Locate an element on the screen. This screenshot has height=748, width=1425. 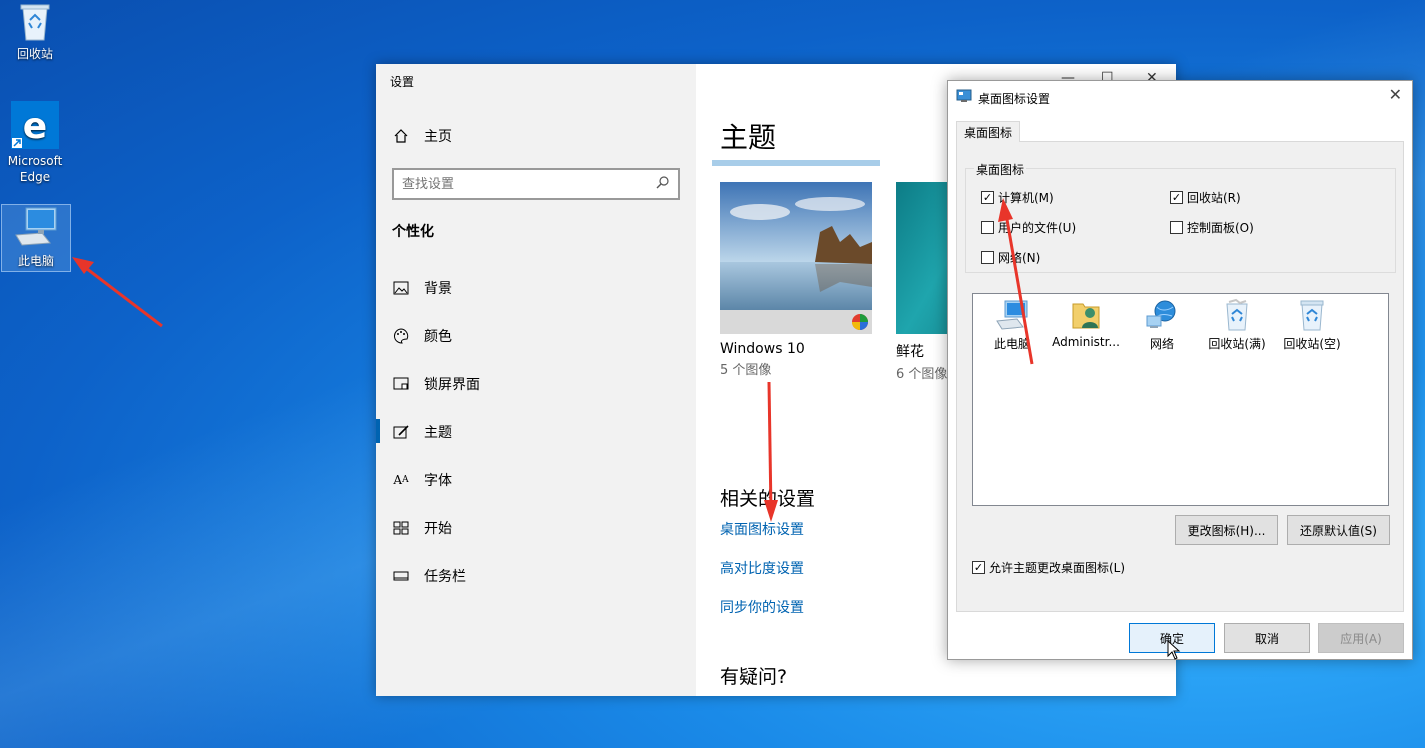
related-settings-heading: 相关的设置 is located at coordinates (768, 499).